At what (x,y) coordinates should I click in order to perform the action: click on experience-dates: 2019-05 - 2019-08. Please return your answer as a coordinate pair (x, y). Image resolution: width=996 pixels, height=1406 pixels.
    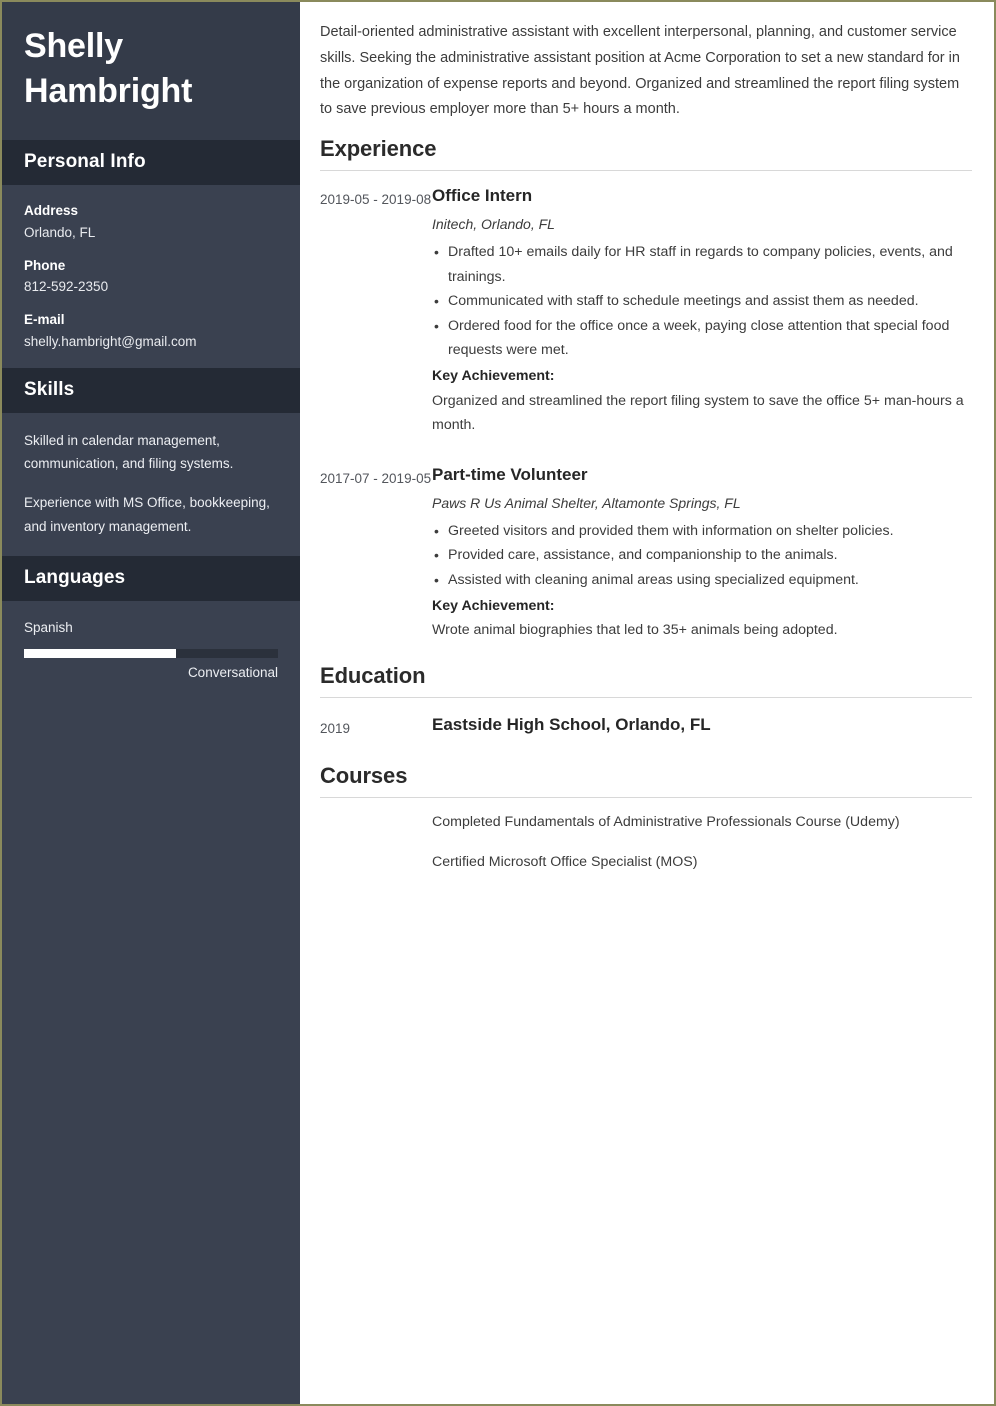
    Looking at the image, I should click on (376, 200).